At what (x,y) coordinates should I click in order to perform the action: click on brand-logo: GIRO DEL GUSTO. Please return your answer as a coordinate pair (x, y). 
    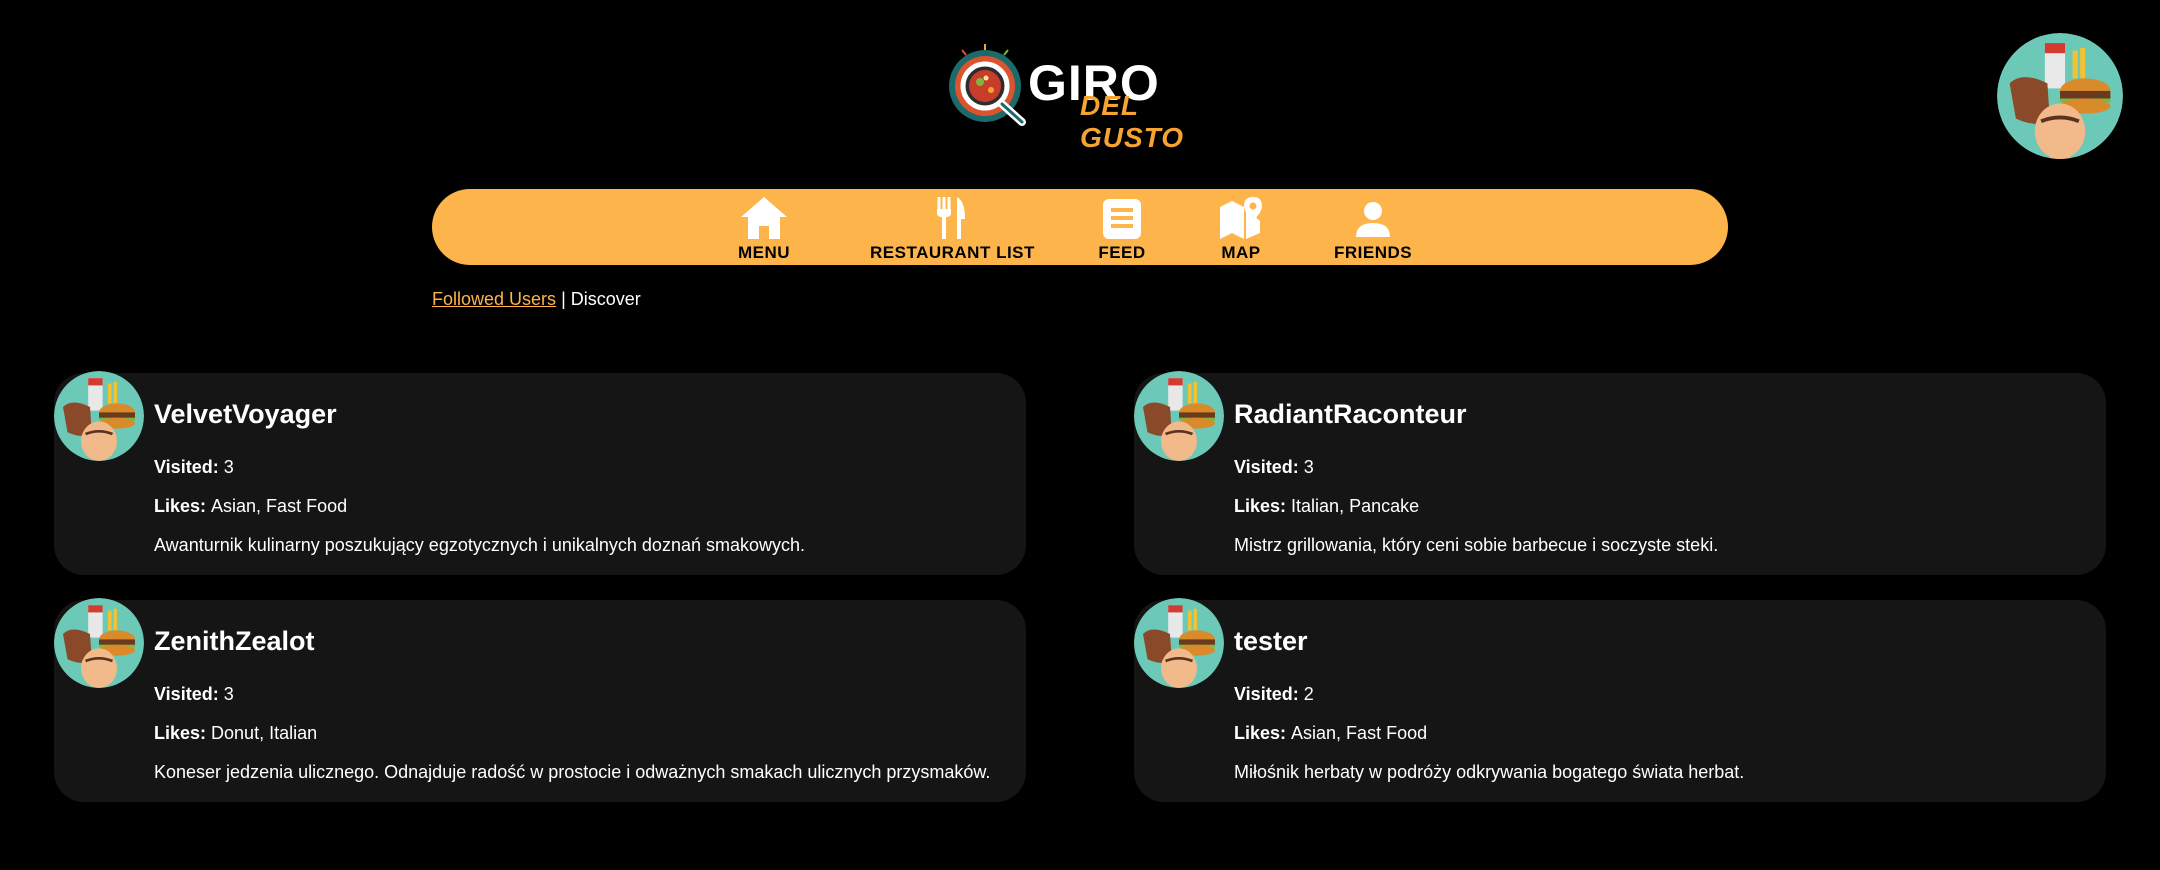
    Looking at the image, I should click on (1085, 95).